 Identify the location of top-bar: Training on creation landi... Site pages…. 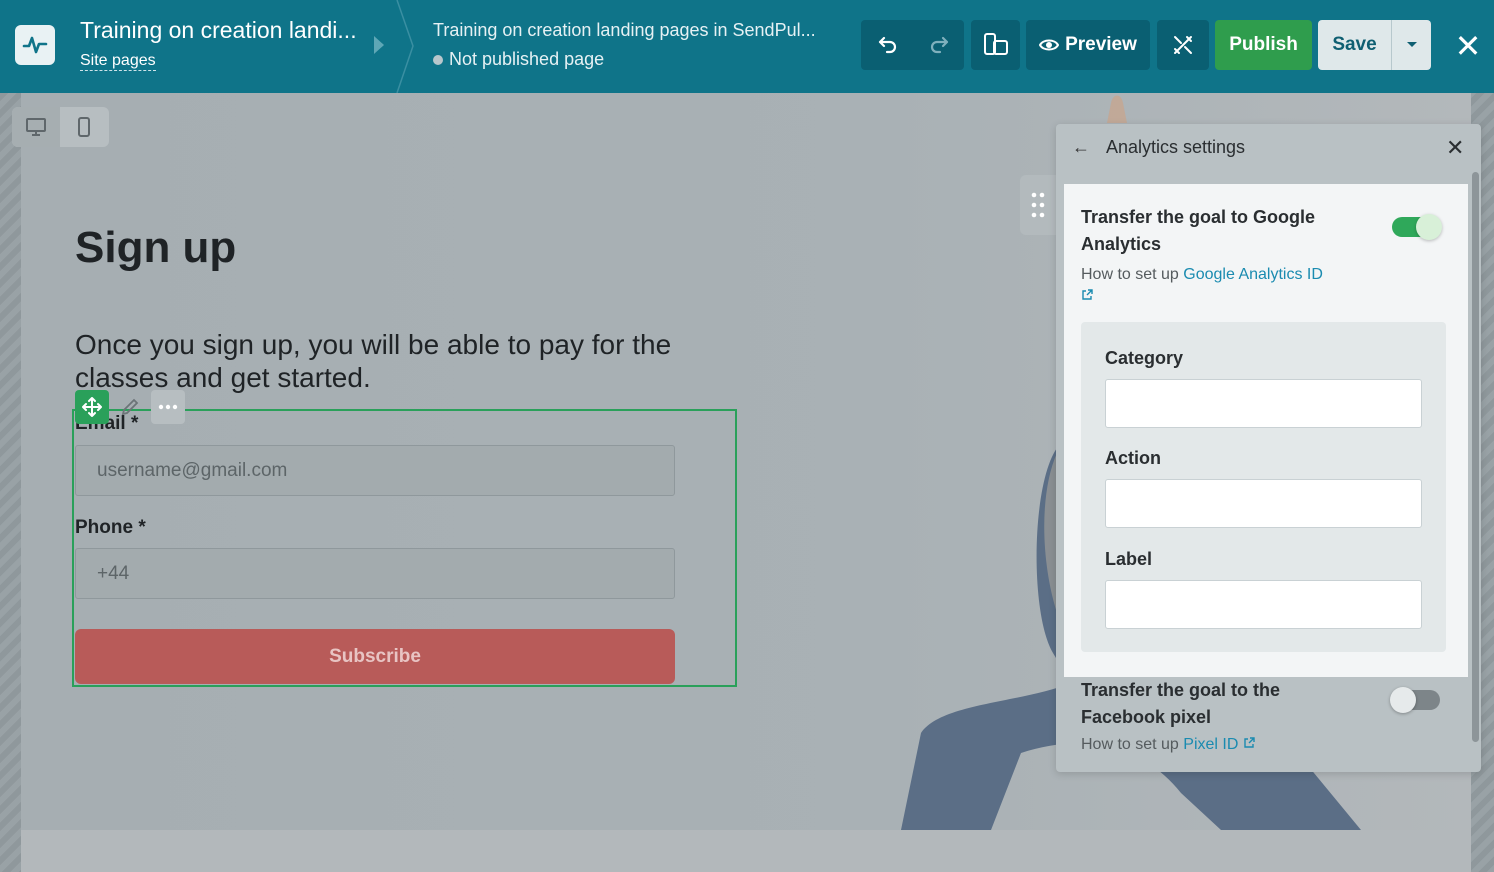
(747, 46).